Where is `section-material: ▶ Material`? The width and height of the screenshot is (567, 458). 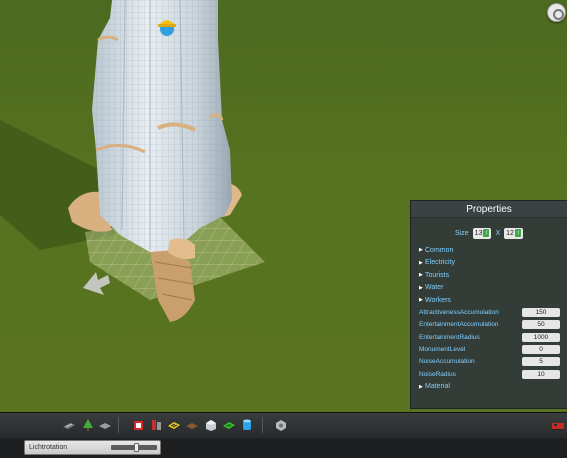
section-material: ▶ Material is located at coordinates (489, 386).